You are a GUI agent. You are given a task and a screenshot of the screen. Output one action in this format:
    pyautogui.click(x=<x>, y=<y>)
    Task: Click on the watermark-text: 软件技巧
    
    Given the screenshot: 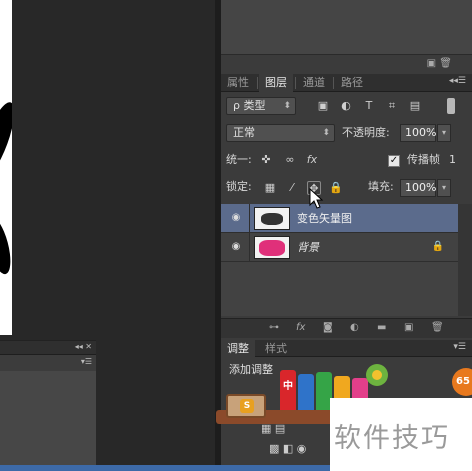 What is the action you would take?
    pyautogui.click(x=392, y=438)
    